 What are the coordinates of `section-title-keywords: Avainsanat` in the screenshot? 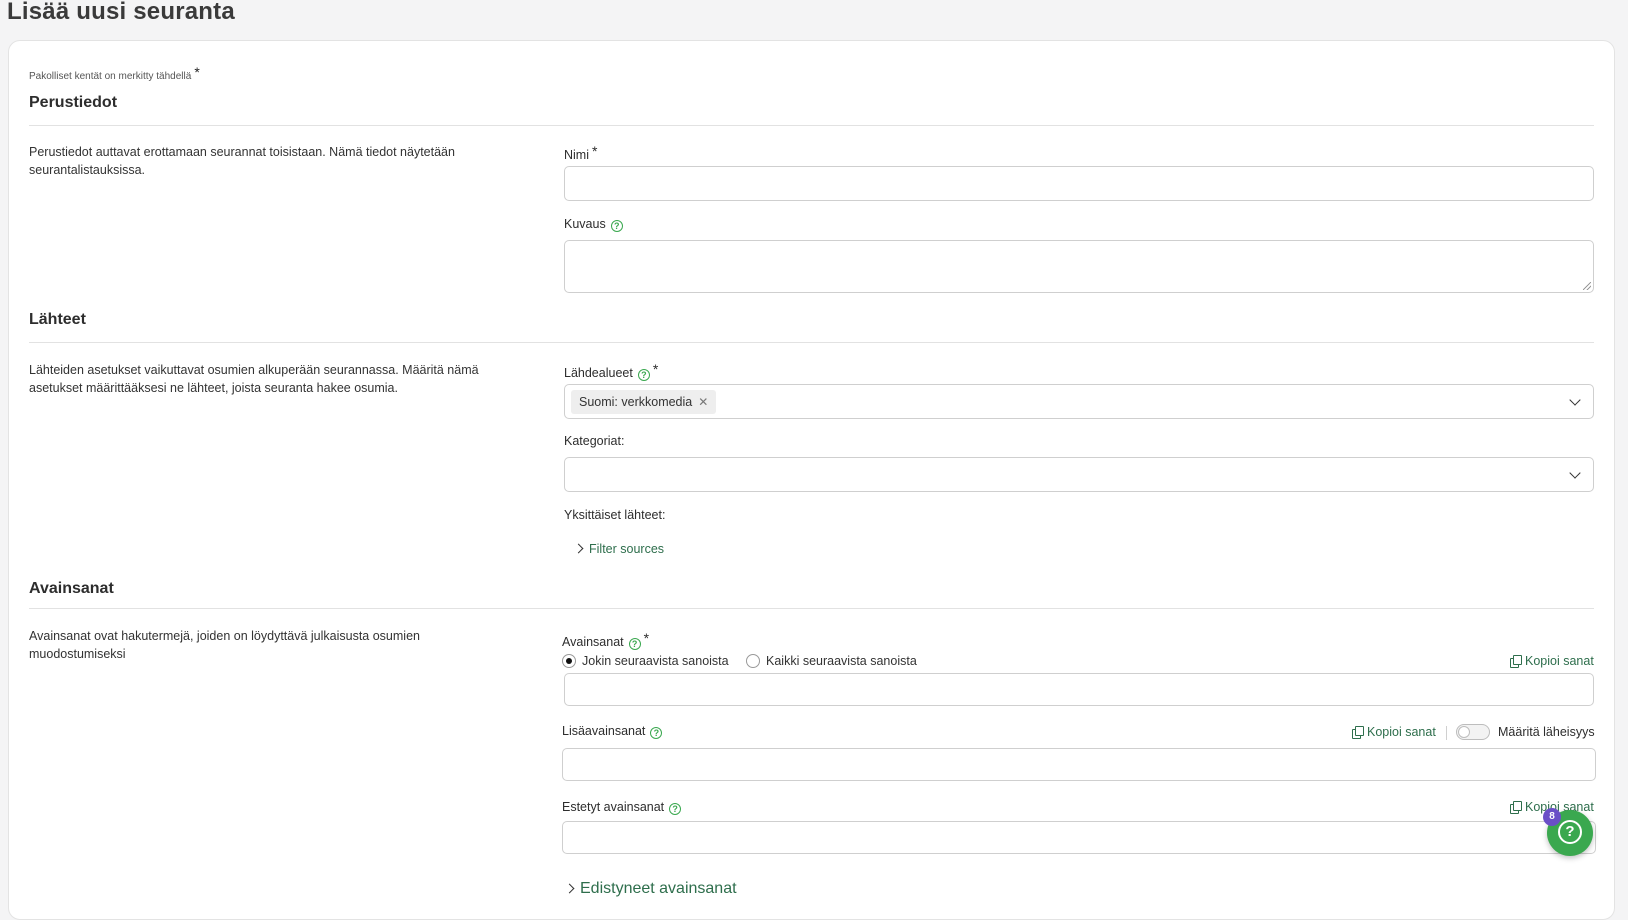 It's located at (71, 588).